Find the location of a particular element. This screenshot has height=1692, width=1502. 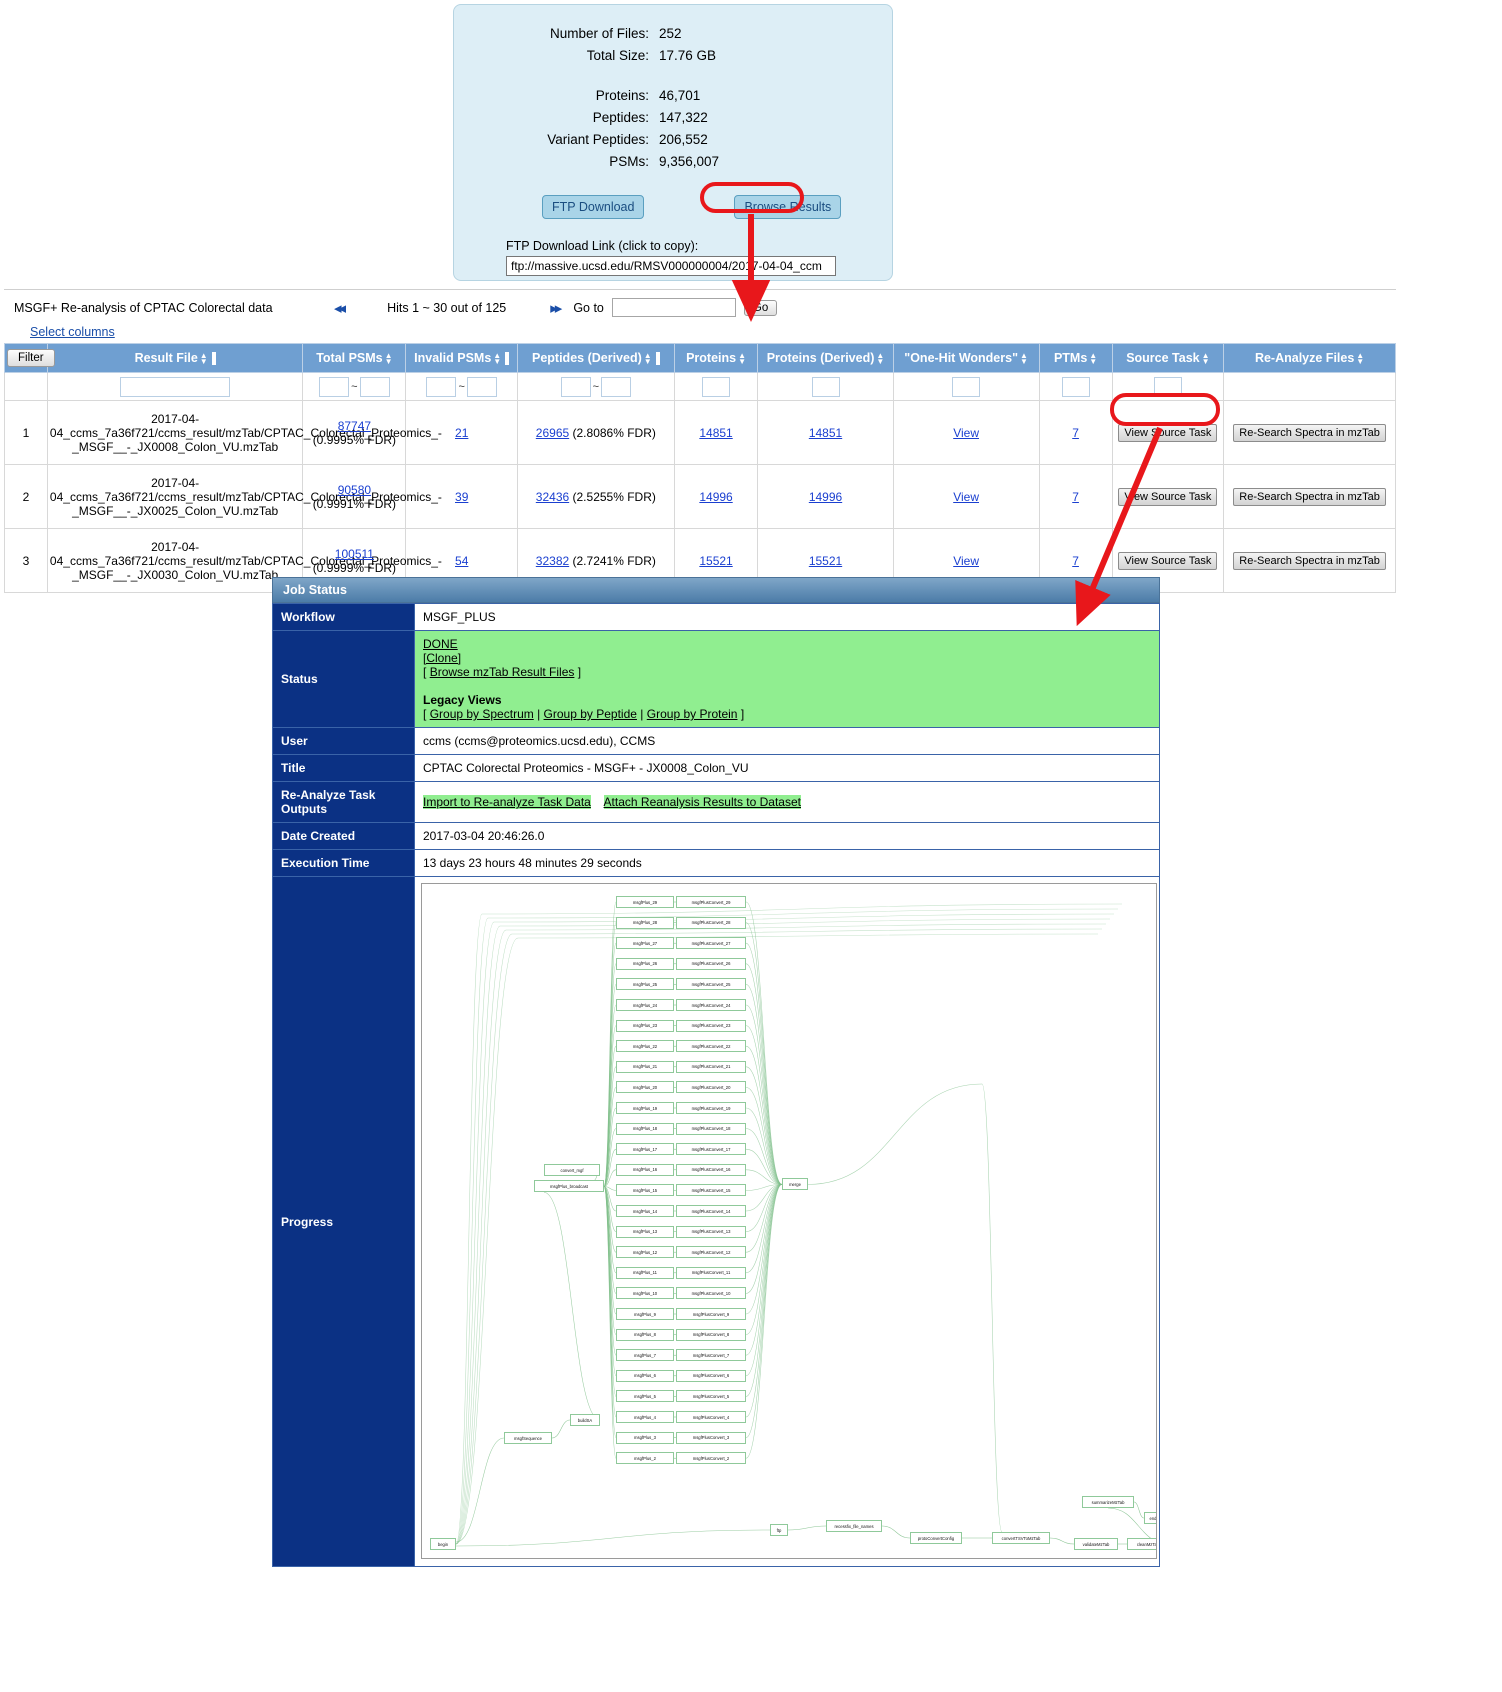

invalid-psms-link: 54 is located at coordinates (461, 561).